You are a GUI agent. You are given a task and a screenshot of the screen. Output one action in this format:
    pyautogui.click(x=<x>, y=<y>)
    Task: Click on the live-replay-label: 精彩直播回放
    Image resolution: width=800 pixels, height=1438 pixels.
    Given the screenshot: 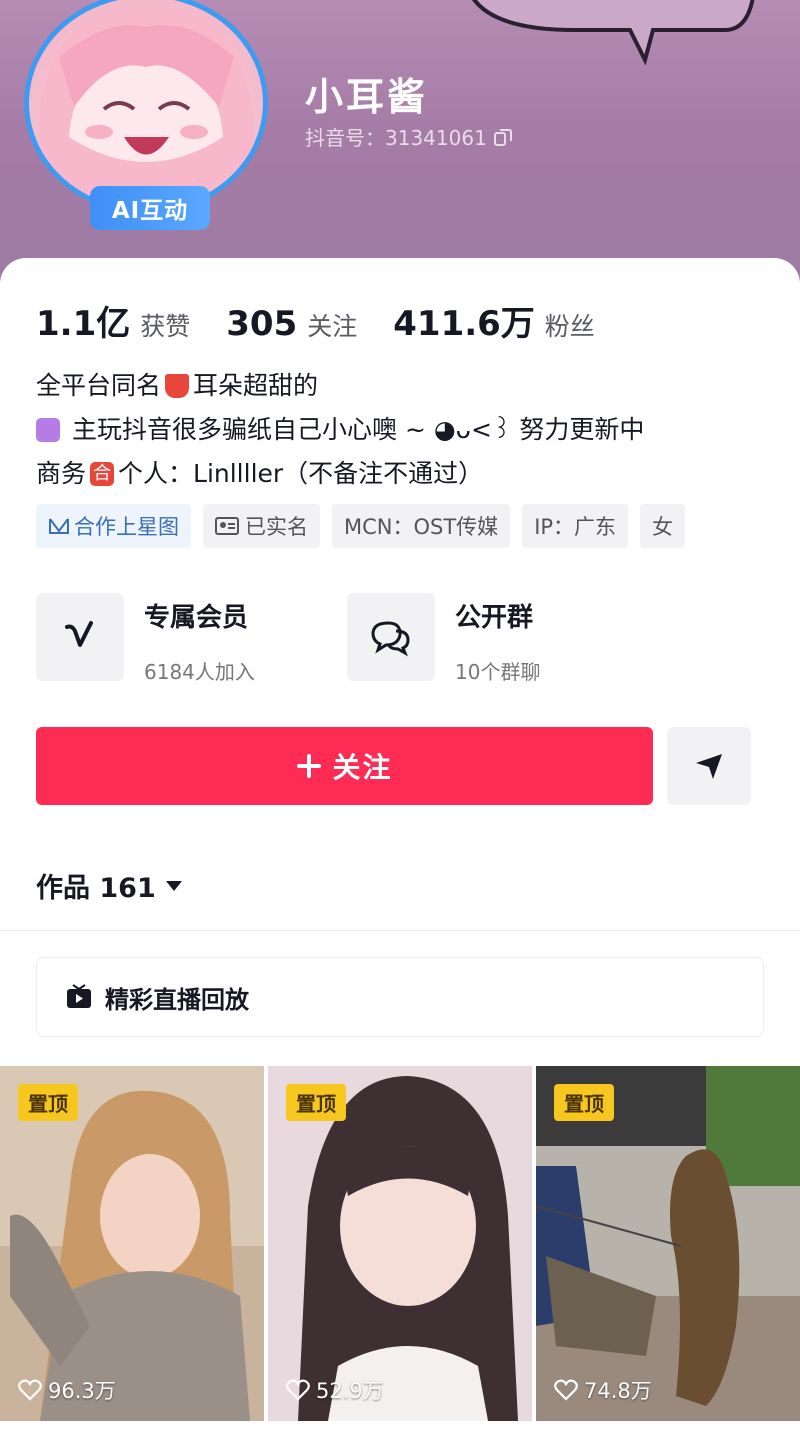 What is the action you would take?
    pyautogui.click(x=177, y=999)
    